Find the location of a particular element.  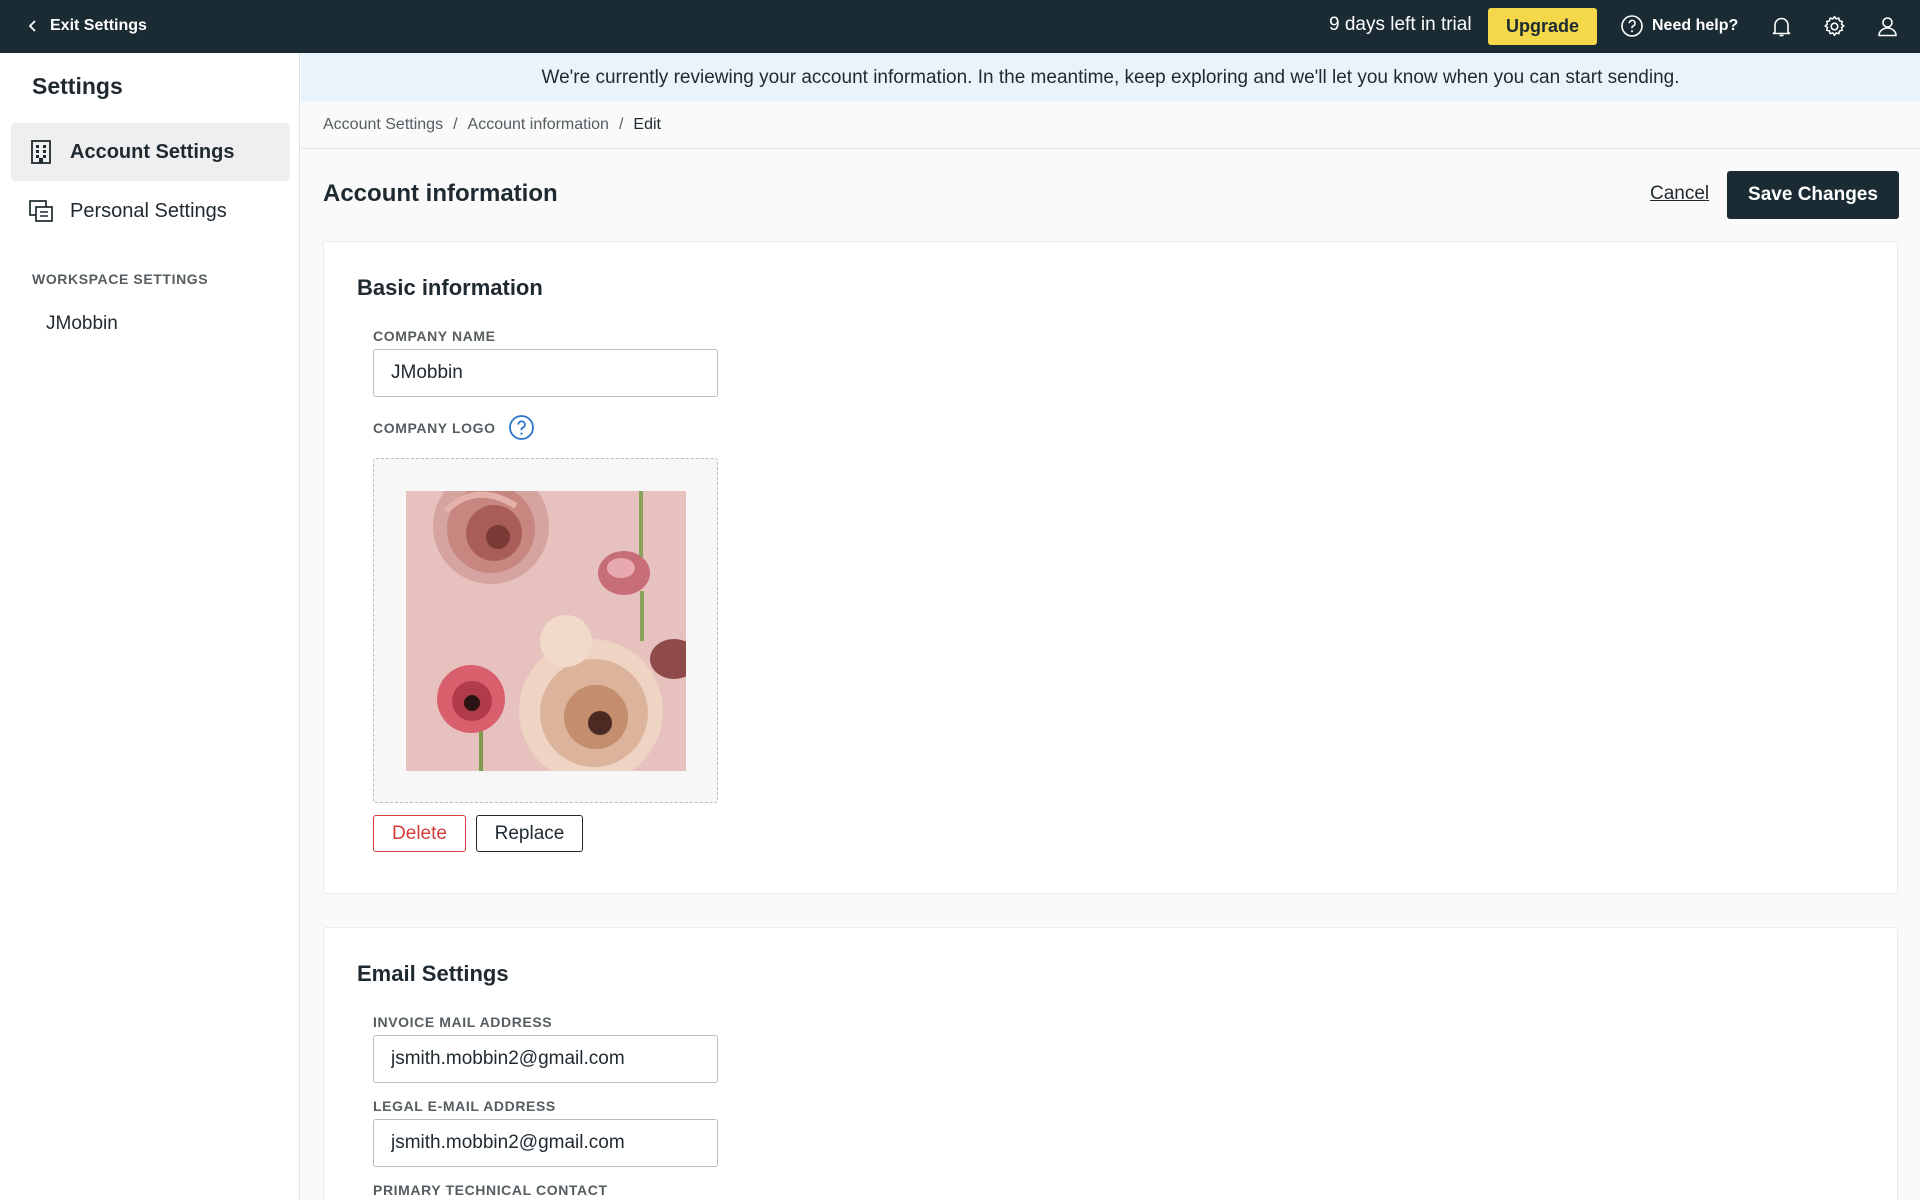

sidebar-item-label: Personal Settings is located at coordinates (148, 210).